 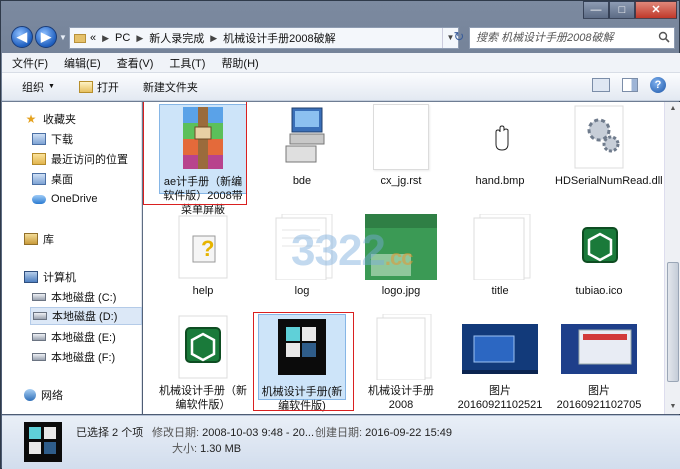 What do you see at coordinates (122, 38) in the screenshot?
I see `breadcrumb-pc: PC` at bounding box center [122, 38].